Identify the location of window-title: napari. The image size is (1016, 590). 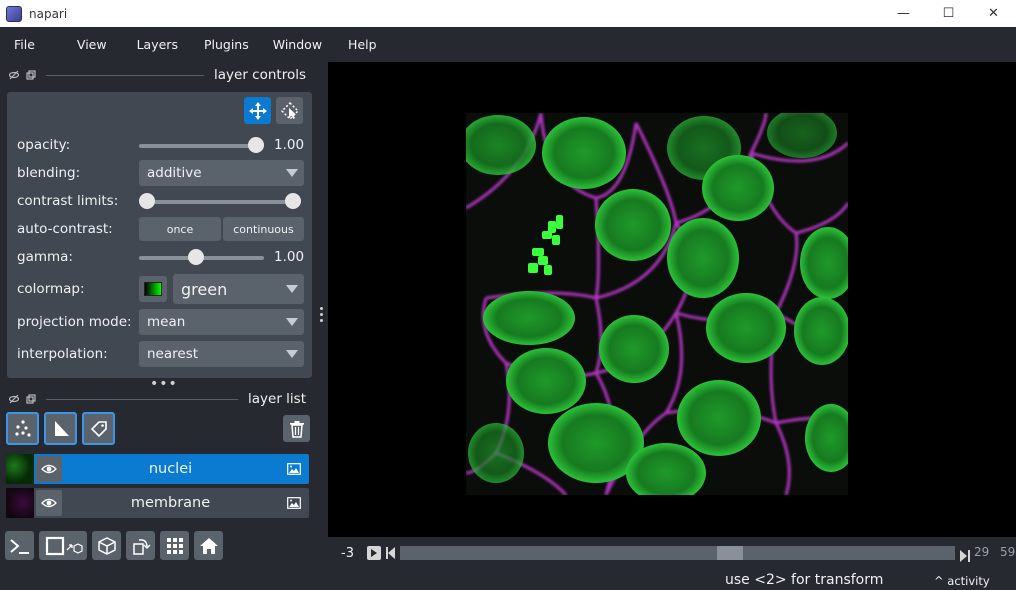
(48, 13).